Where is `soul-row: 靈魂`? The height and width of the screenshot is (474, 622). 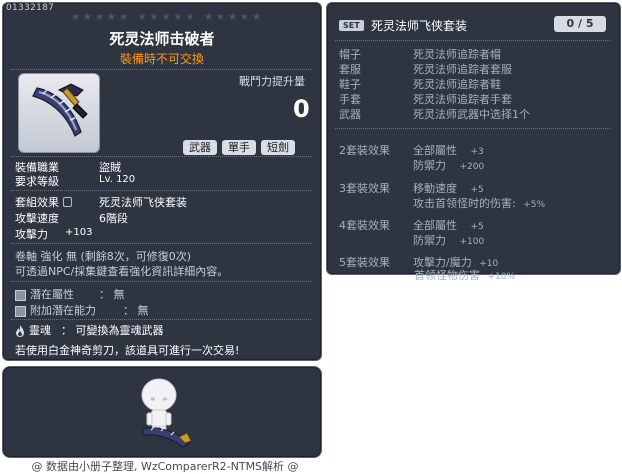
soul-row: 靈魂 is located at coordinates (33, 330).